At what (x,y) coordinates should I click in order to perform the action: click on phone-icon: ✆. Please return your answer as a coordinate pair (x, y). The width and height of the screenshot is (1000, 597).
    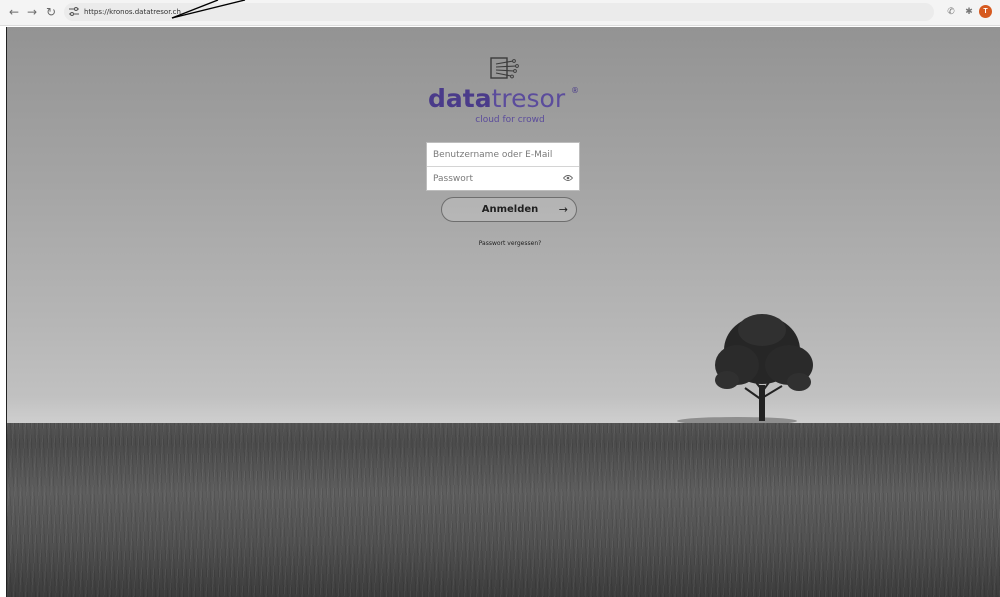
    Looking at the image, I should click on (951, 12).